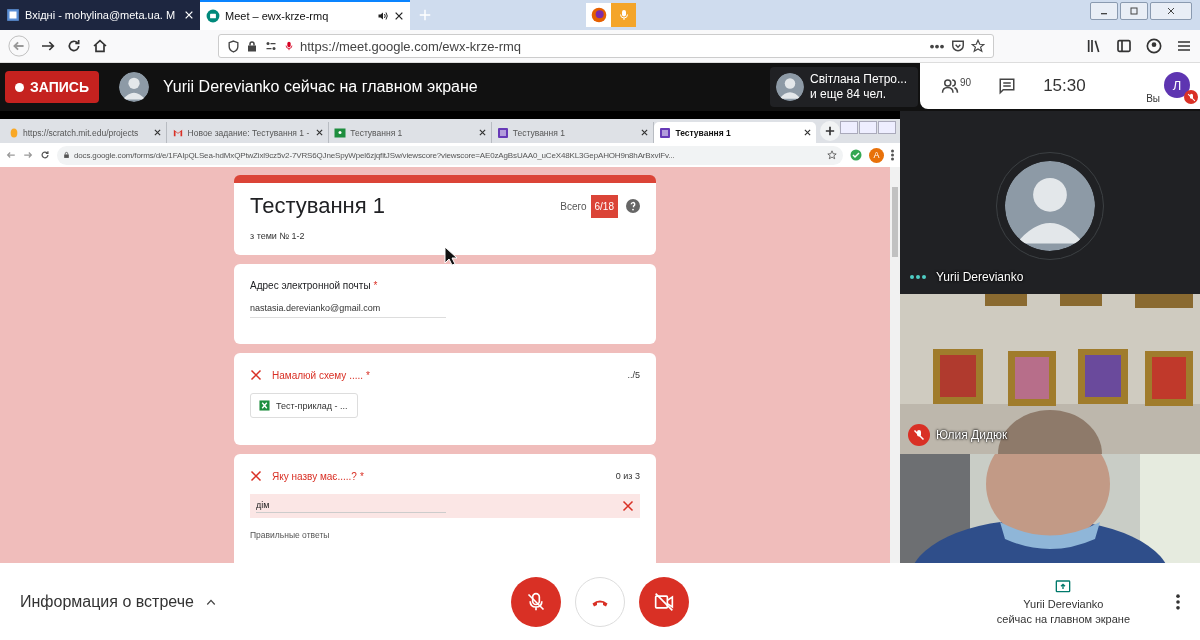  Describe the element at coordinates (271, 46) in the screenshot. I see `permissions-icon` at that location.